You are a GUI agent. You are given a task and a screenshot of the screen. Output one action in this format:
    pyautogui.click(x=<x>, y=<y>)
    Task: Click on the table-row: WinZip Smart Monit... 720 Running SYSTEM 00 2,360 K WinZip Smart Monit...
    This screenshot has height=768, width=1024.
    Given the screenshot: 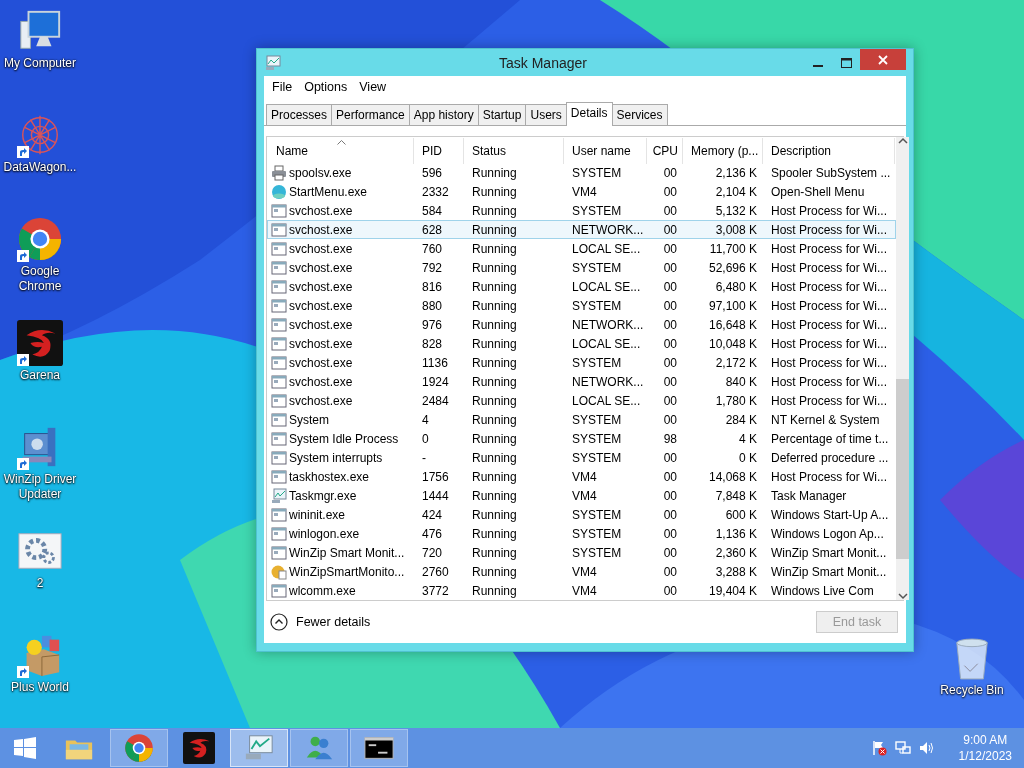 What is the action you would take?
    pyautogui.click(x=581, y=552)
    